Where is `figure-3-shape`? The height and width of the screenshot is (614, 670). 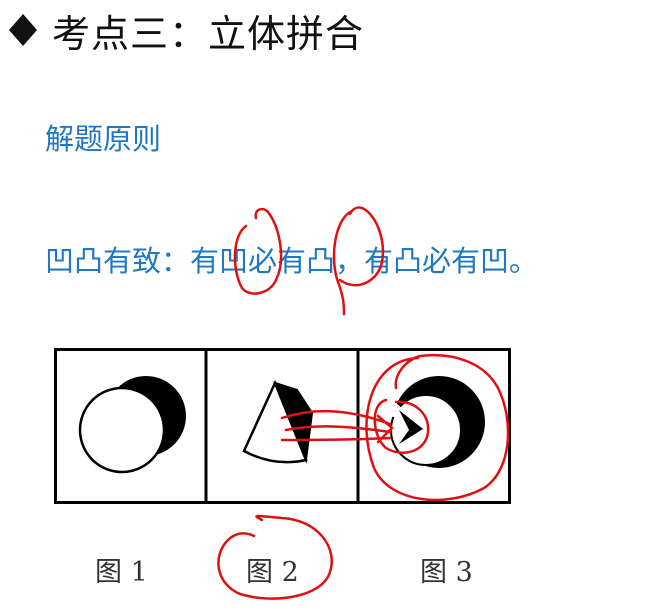
figure-3-shape is located at coordinates (435, 422).